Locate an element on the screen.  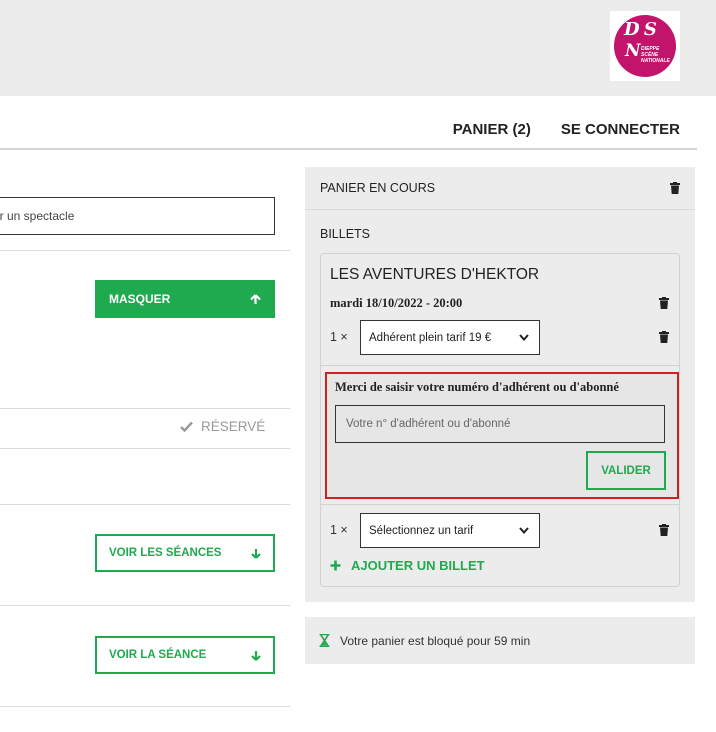
show-title: LES AVENTURES D'HEKTOR is located at coordinates (435, 274).